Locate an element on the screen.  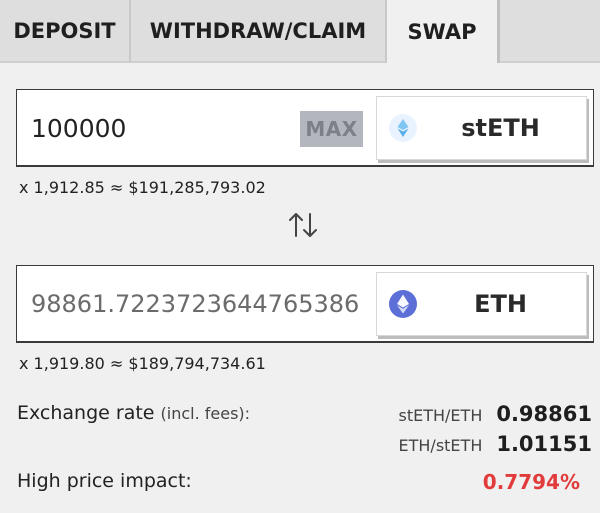
rate-pair: stETH/ETH is located at coordinates (440, 415).